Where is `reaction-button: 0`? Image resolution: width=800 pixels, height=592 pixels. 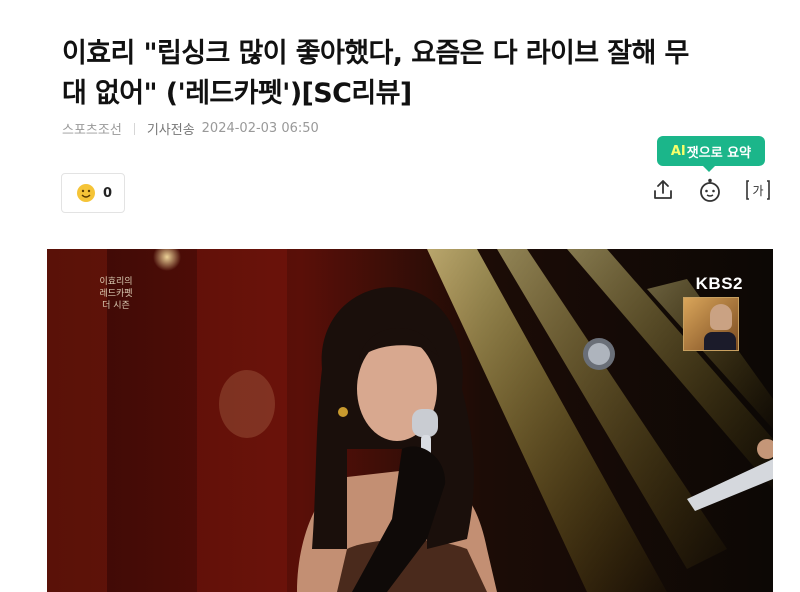
reaction-button: 0 is located at coordinates (93, 193).